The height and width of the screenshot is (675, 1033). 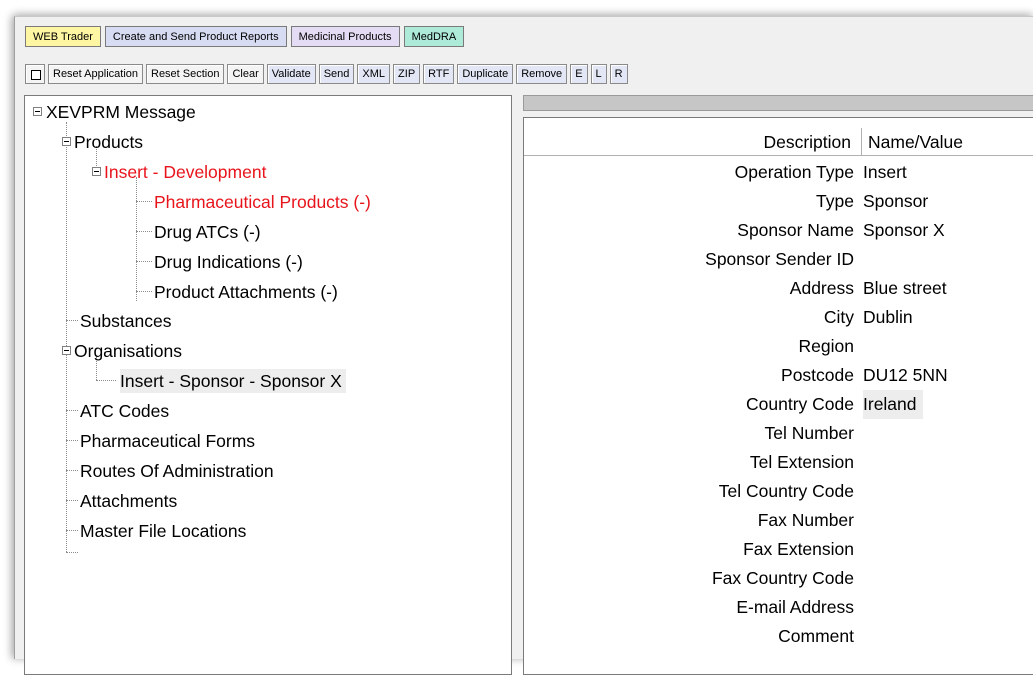 What do you see at coordinates (805, 520) in the screenshot?
I see `row-description: Fax Number` at bounding box center [805, 520].